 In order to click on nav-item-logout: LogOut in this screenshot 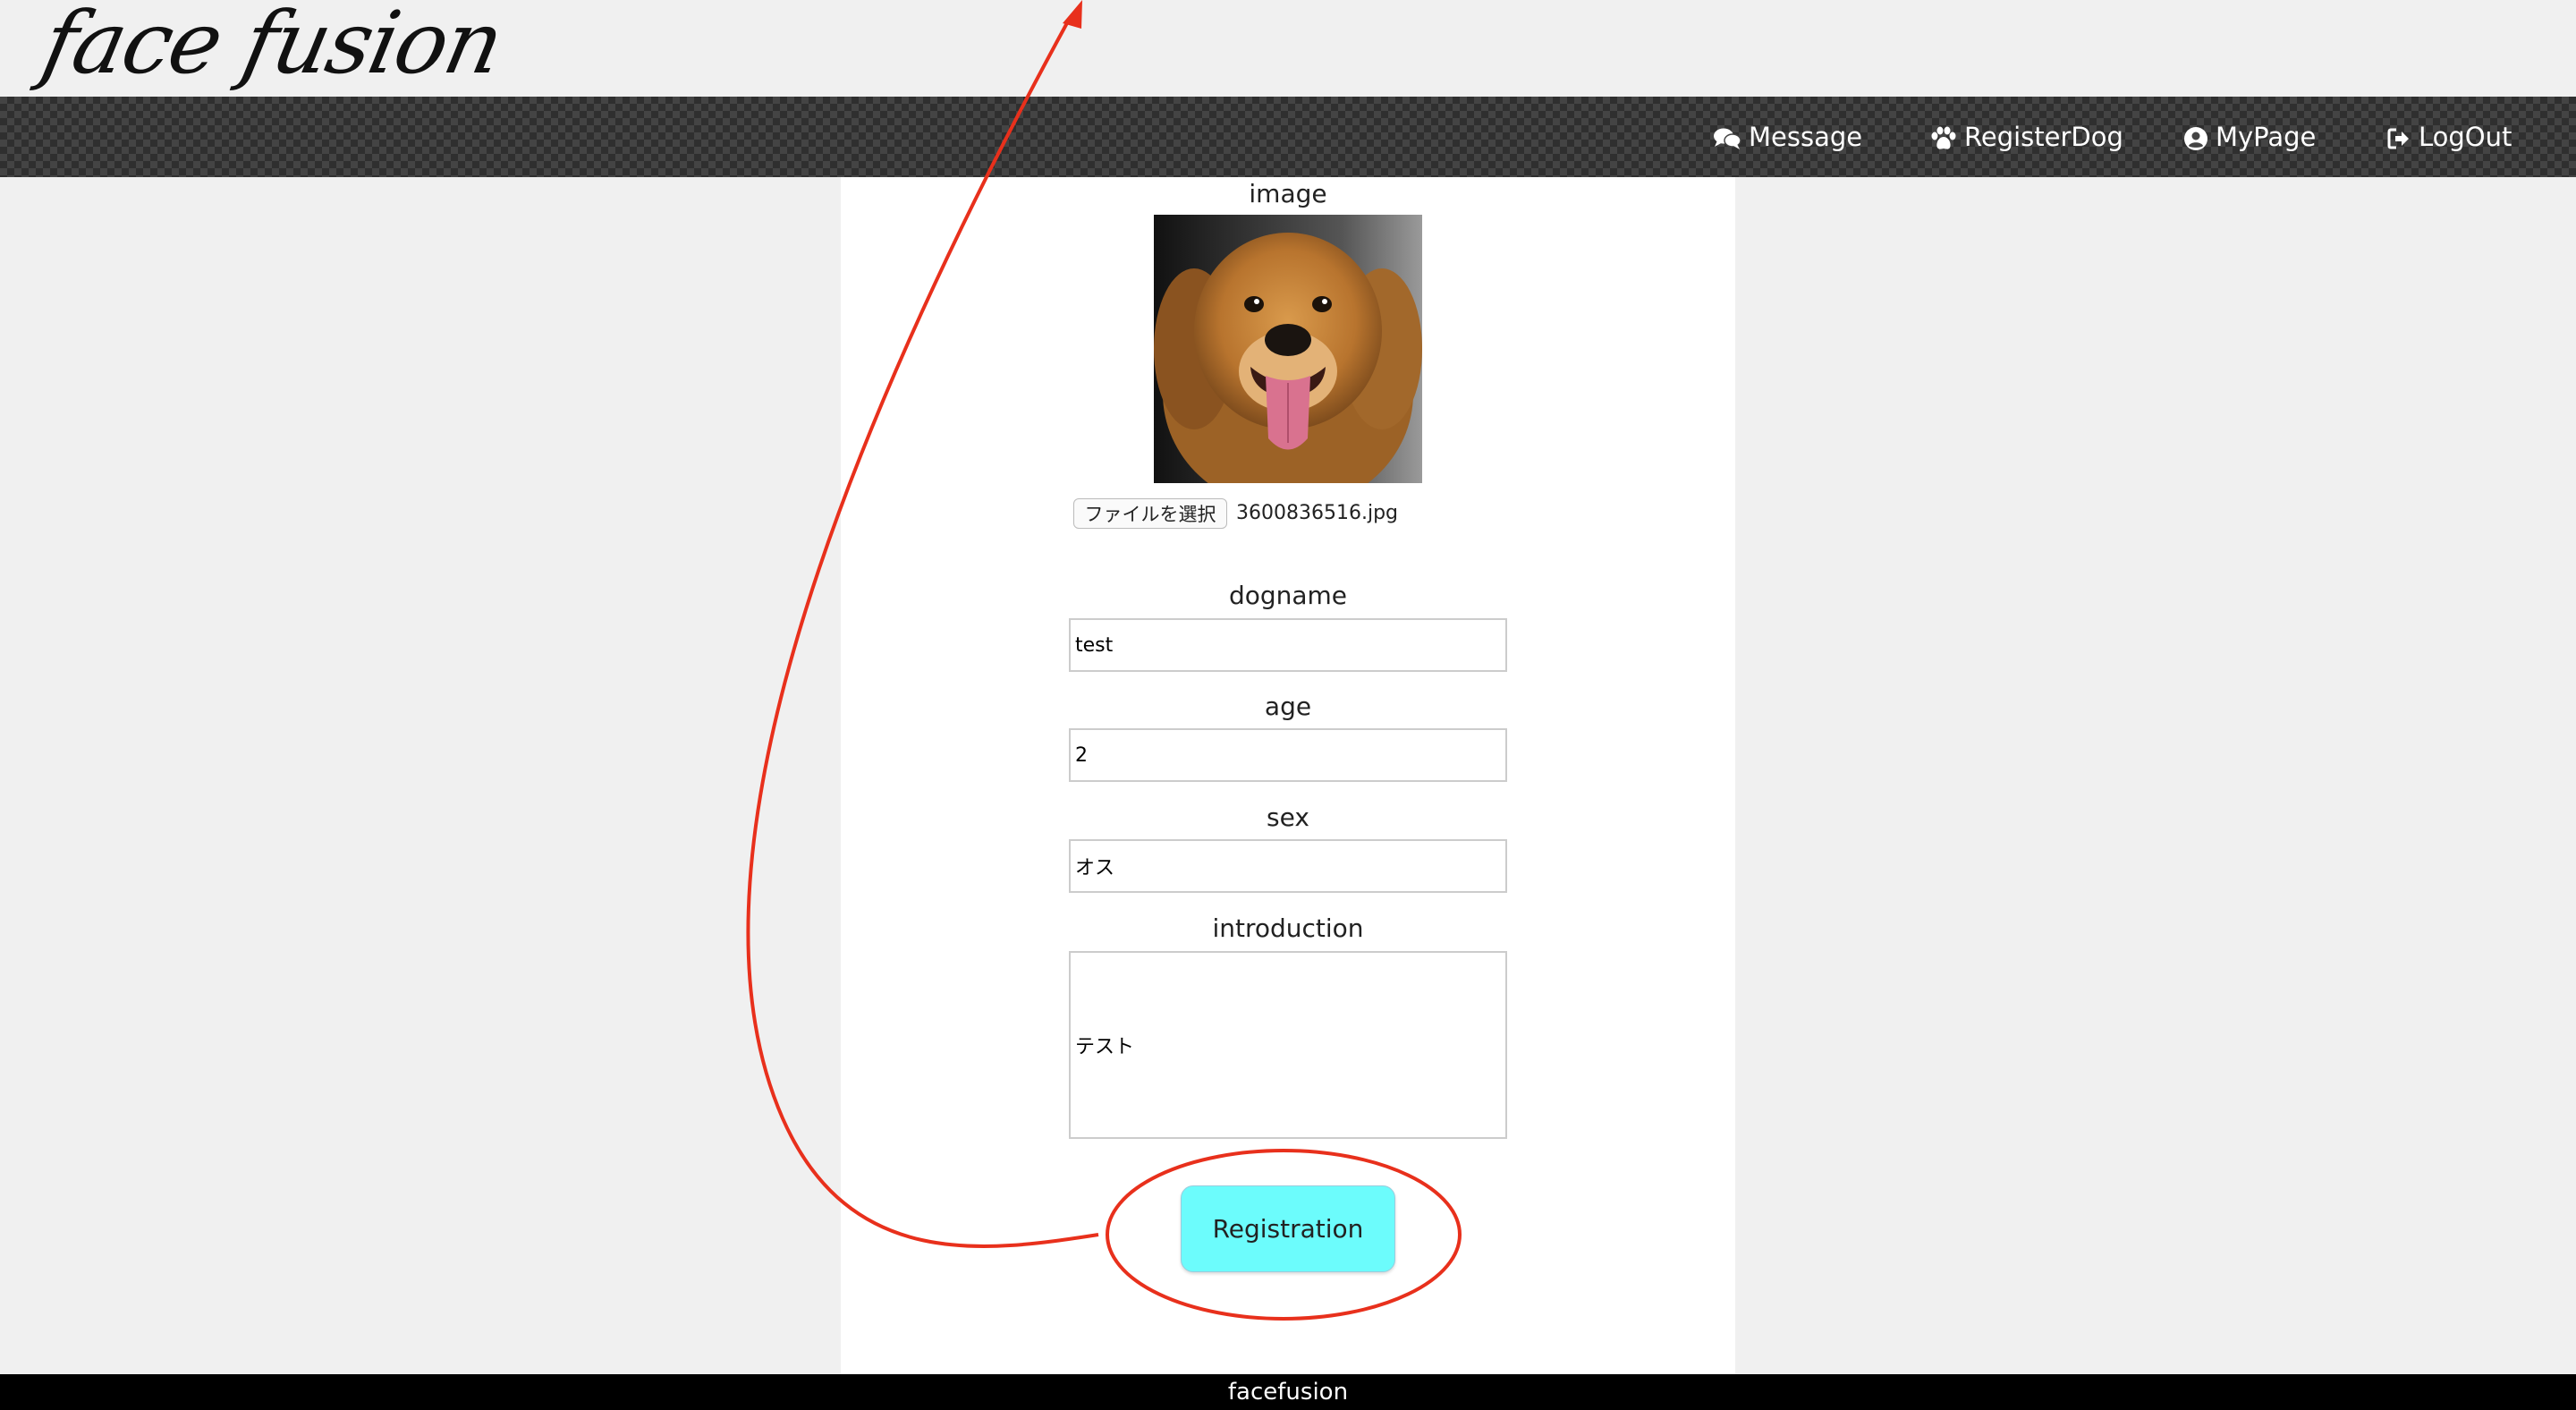, I will do `click(2449, 137)`.